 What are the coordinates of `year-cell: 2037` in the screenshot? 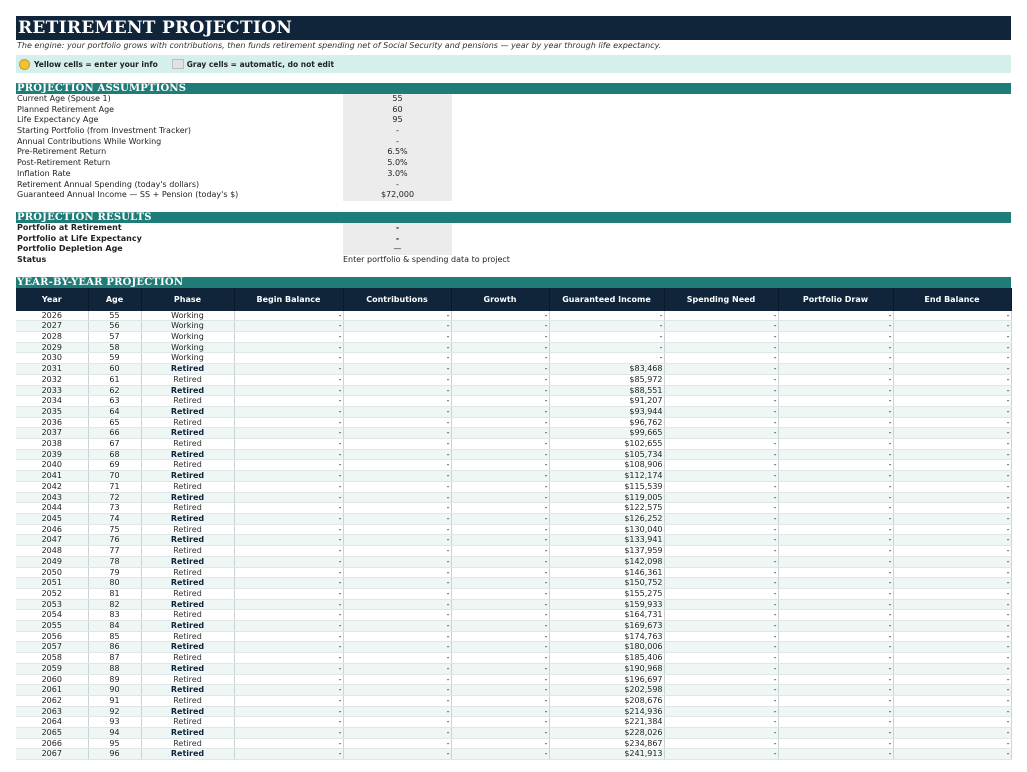 It's located at (52, 433).